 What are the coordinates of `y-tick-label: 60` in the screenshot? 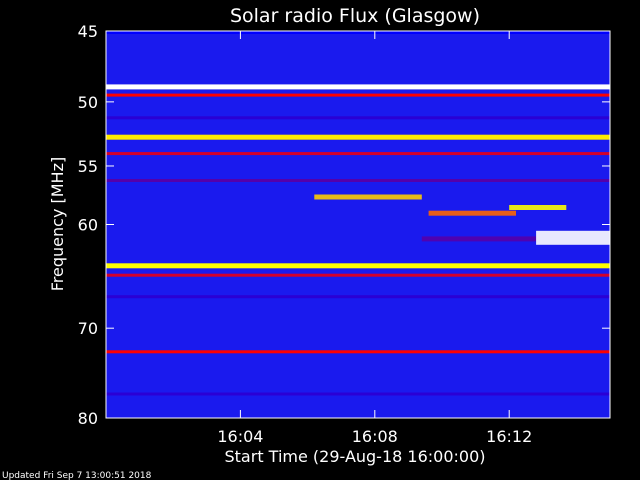 It's located at (88, 225).